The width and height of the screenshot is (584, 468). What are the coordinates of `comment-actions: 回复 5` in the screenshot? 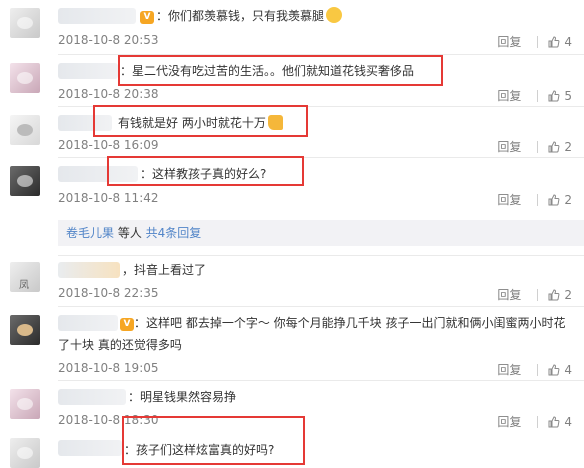 It's located at (534, 95).